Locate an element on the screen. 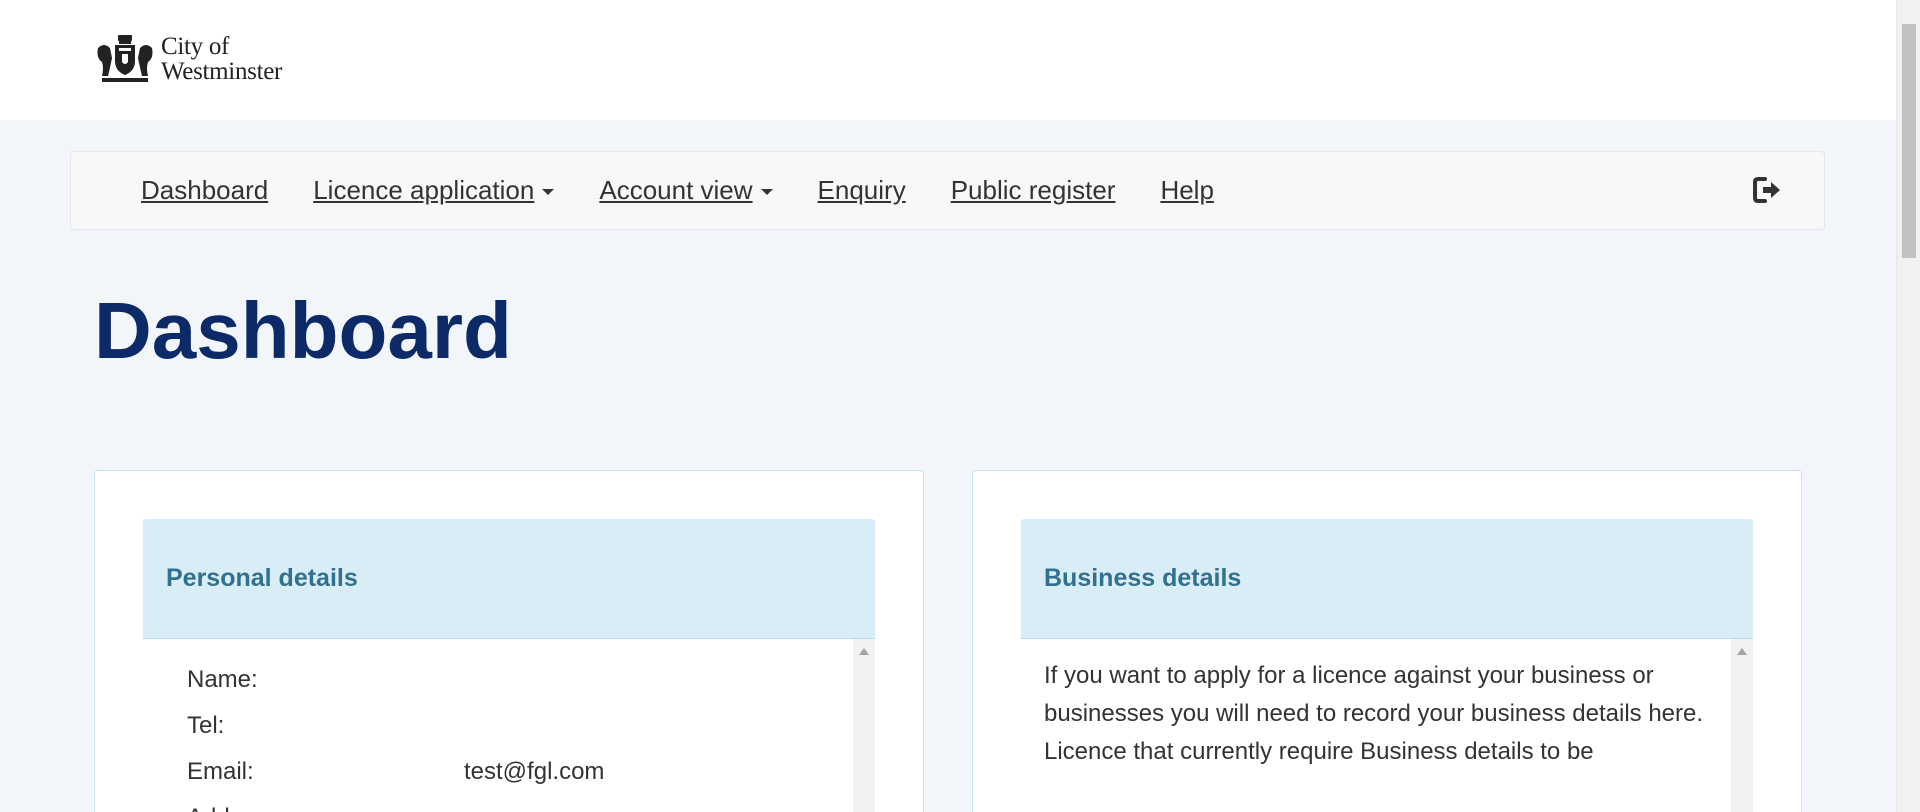  nav-public-register-label: Public register is located at coordinates (1033, 190).